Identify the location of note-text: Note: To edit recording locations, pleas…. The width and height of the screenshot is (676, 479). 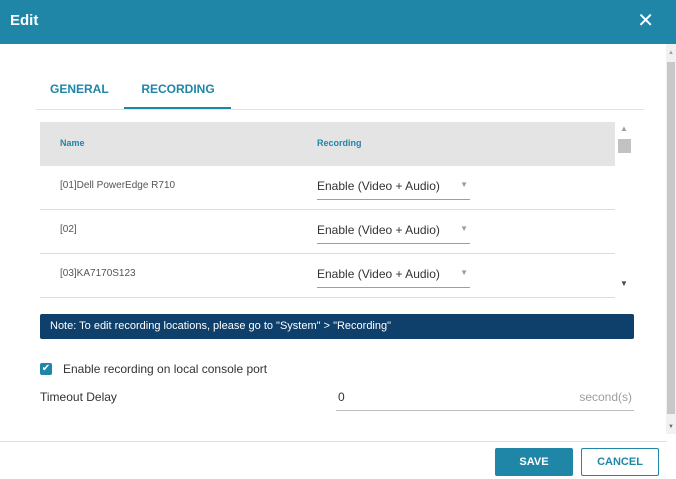
(221, 326).